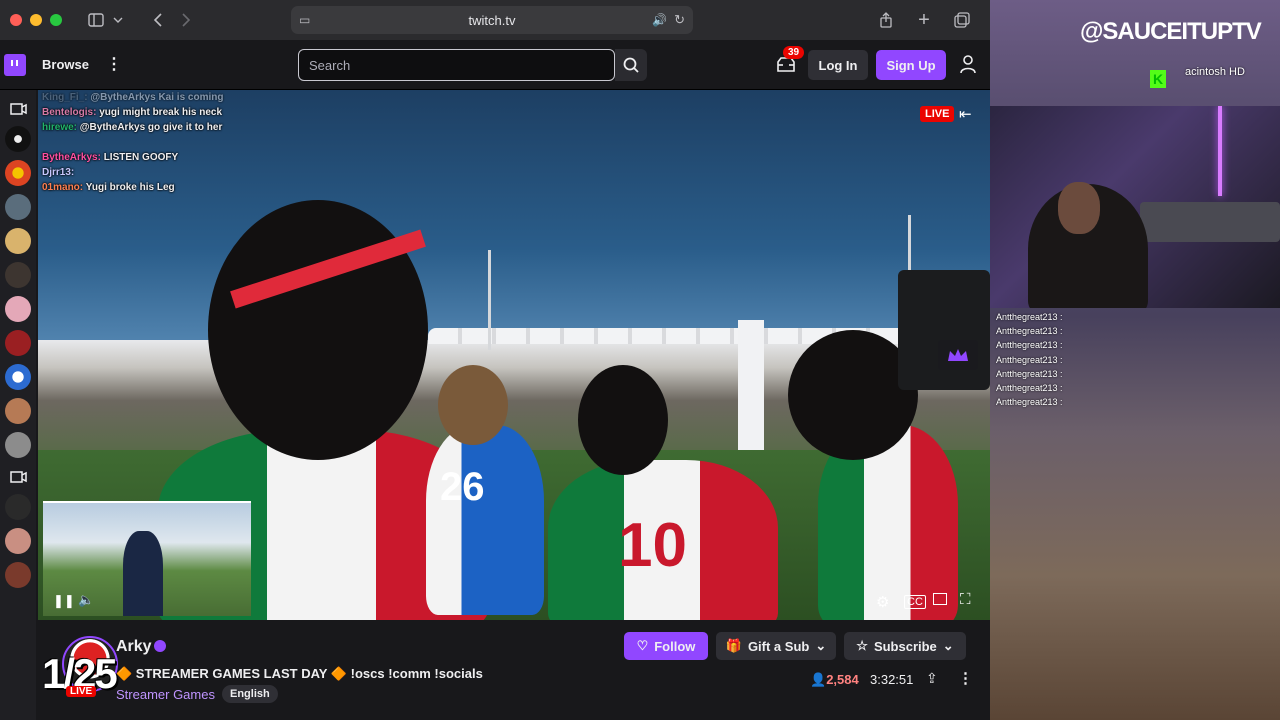 This screenshot has width=1280, height=720. Describe the element at coordinates (250, 694) in the screenshot. I see `language-tag: English` at that location.